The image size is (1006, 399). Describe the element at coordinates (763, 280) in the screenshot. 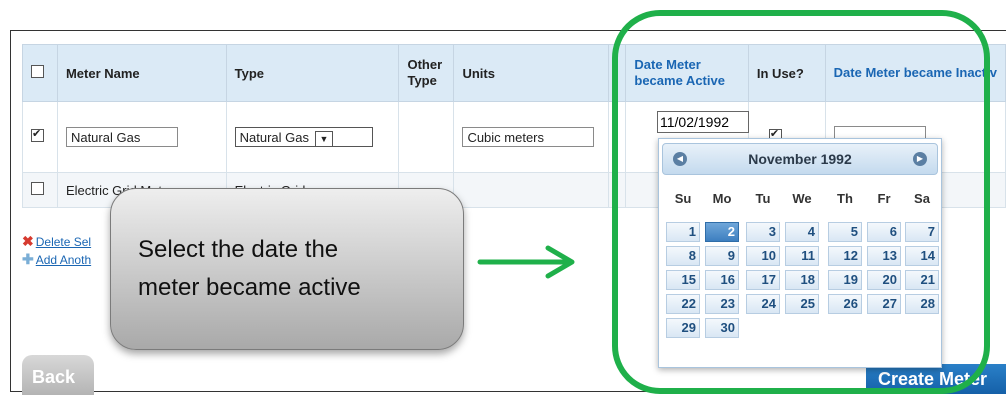

I see `calendar-day: 17` at that location.